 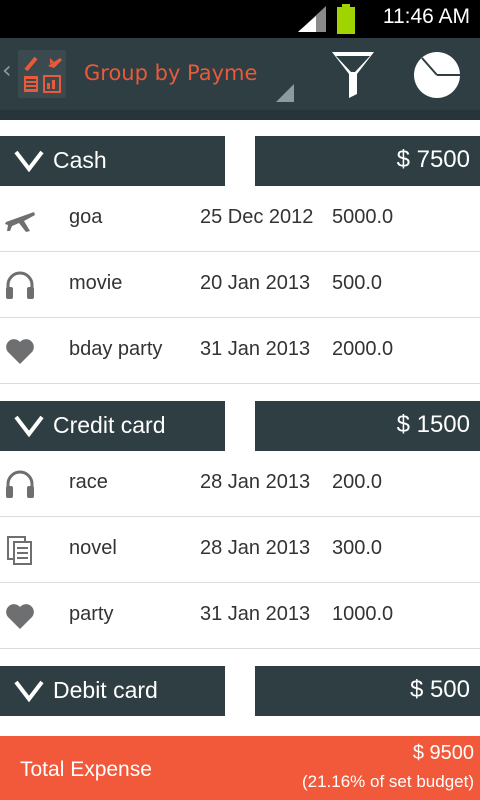 I want to click on up-caret-icon: ‹, so click(x=7, y=70).